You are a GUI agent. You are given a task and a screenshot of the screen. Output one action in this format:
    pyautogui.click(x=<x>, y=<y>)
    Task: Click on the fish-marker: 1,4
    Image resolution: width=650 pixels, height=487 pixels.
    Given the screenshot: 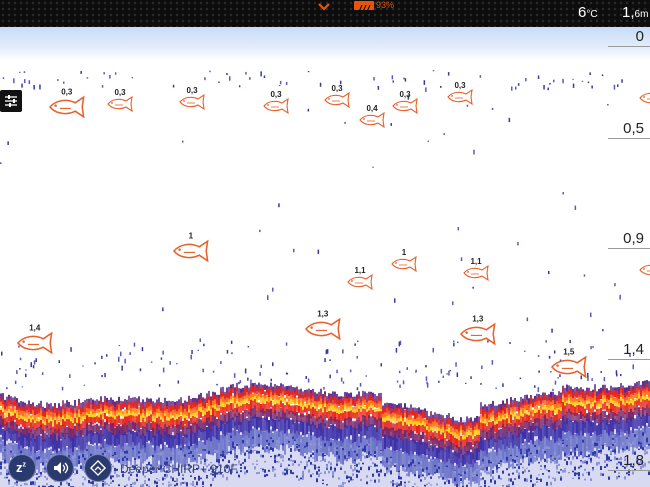 What is the action you would take?
    pyautogui.click(x=35, y=338)
    